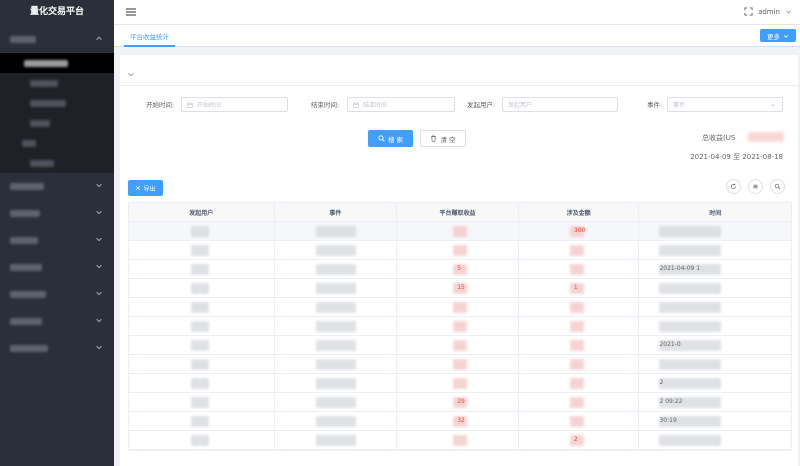 The height and width of the screenshot is (466, 800). I want to click on start-time-placeholder: 开始时间, so click(209, 105).